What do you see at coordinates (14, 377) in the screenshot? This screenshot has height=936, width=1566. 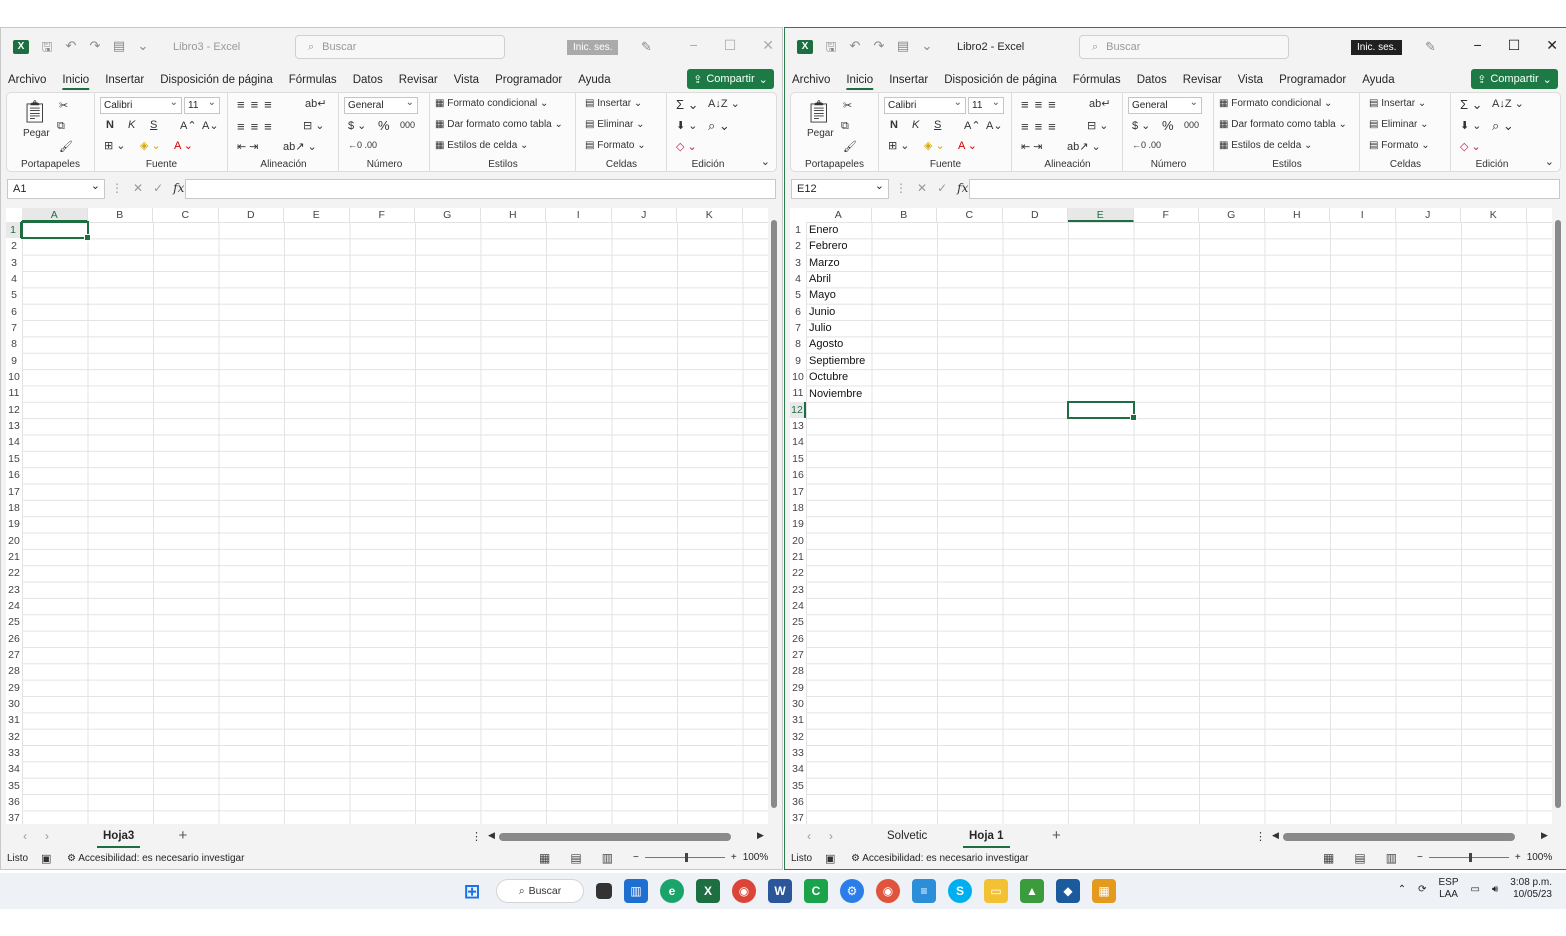 I see `row-header: 10` at bounding box center [14, 377].